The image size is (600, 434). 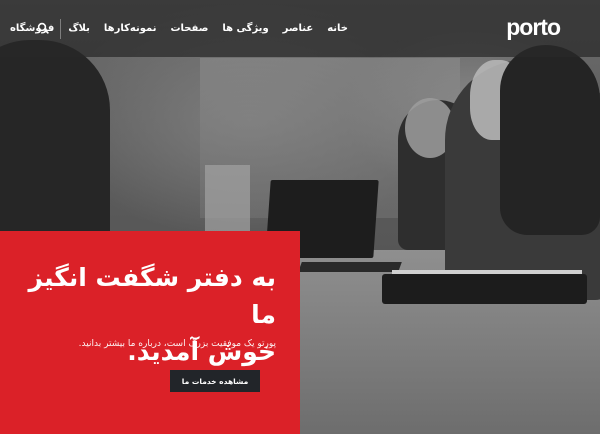 What do you see at coordinates (484, 289) in the screenshot?
I see `background-notebook` at bounding box center [484, 289].